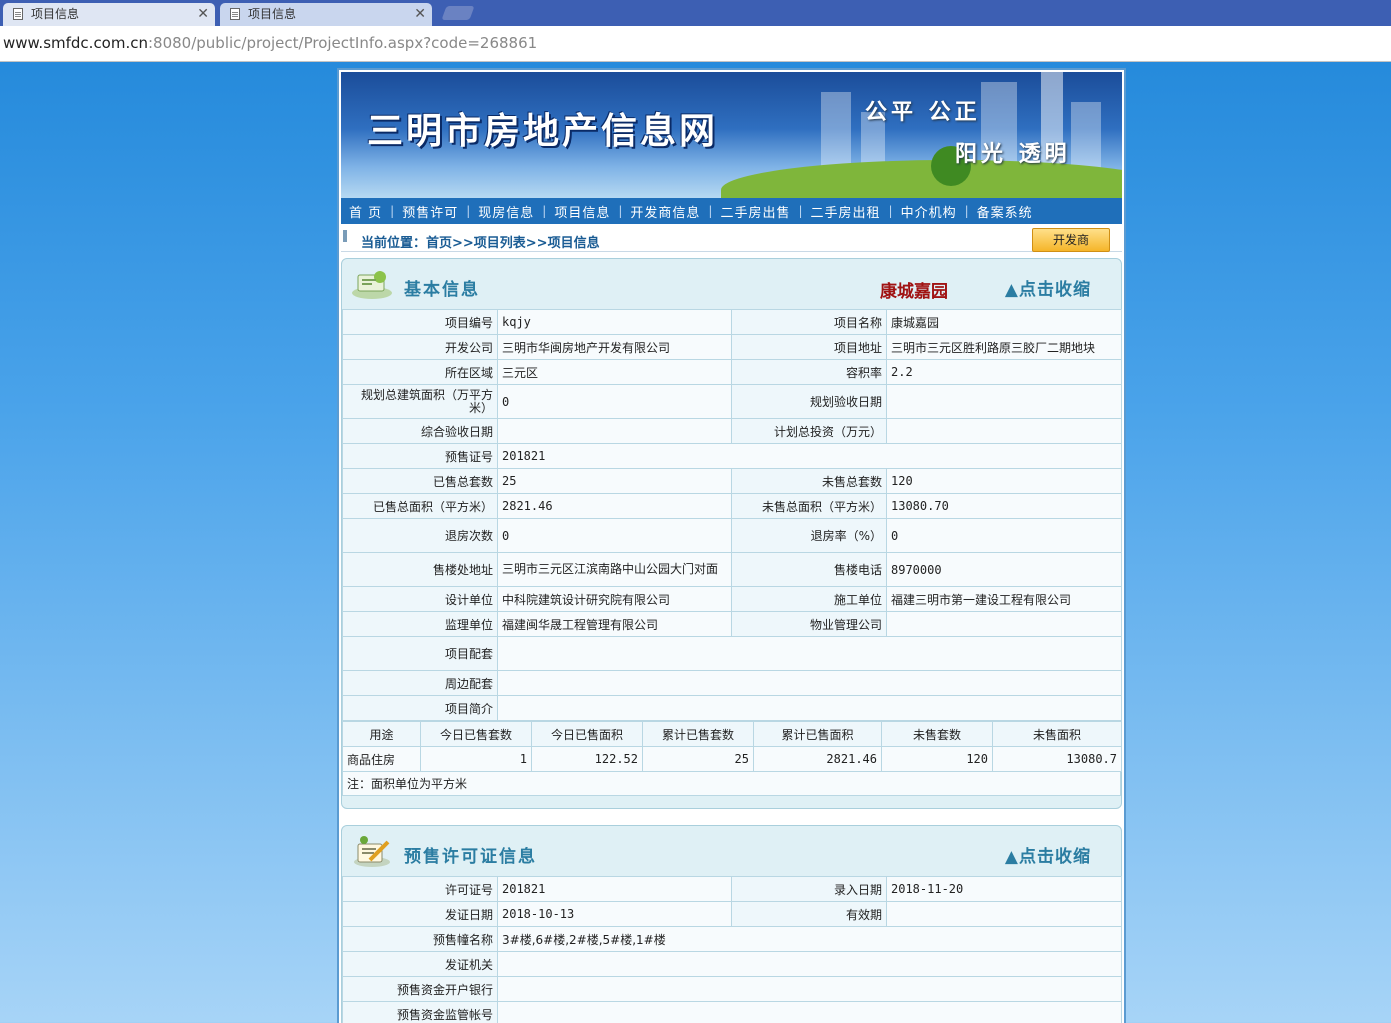 Image resolution: width=1391 pixels, height=1023 pixels. Describe the element at coordinates (665, 211) in the screenshot. I see `nav-developer-info: 开发商信息` at that location.